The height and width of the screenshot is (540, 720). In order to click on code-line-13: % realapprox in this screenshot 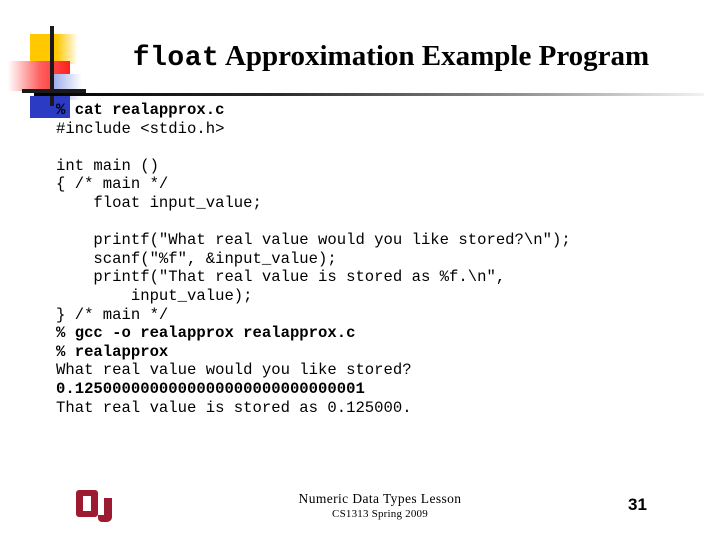, I will do `click(112, 351)`.